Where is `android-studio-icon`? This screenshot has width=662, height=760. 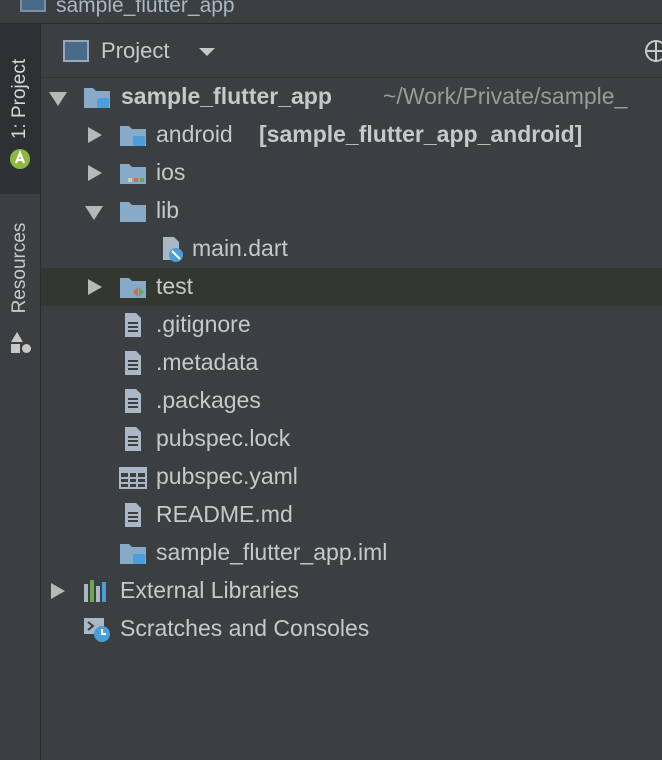
android-studio-icon is located at coordinates (20, 159).